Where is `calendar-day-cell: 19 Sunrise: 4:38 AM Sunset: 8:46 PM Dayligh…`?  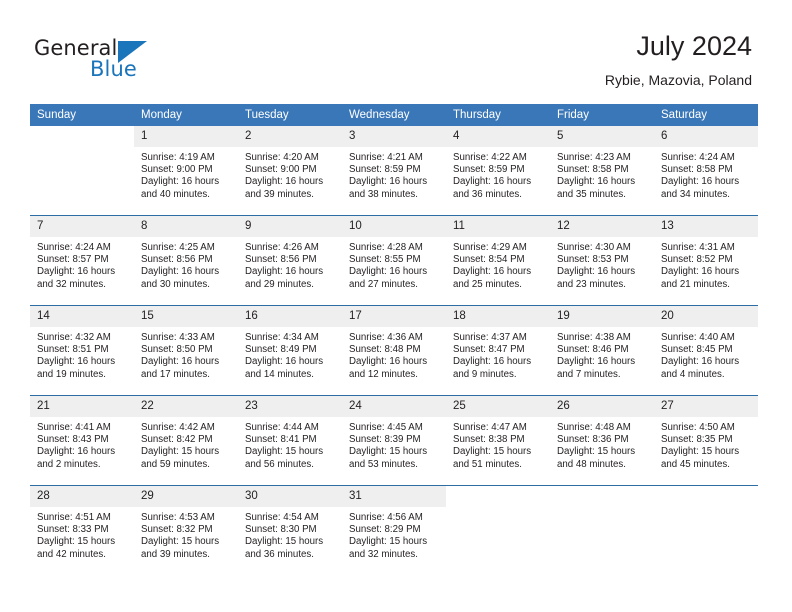
calendar-day-cell: 19 Sunrise: 4:38 AM Sunset: 8:46 PM Dayligh… is located at coordinates (602, 350).